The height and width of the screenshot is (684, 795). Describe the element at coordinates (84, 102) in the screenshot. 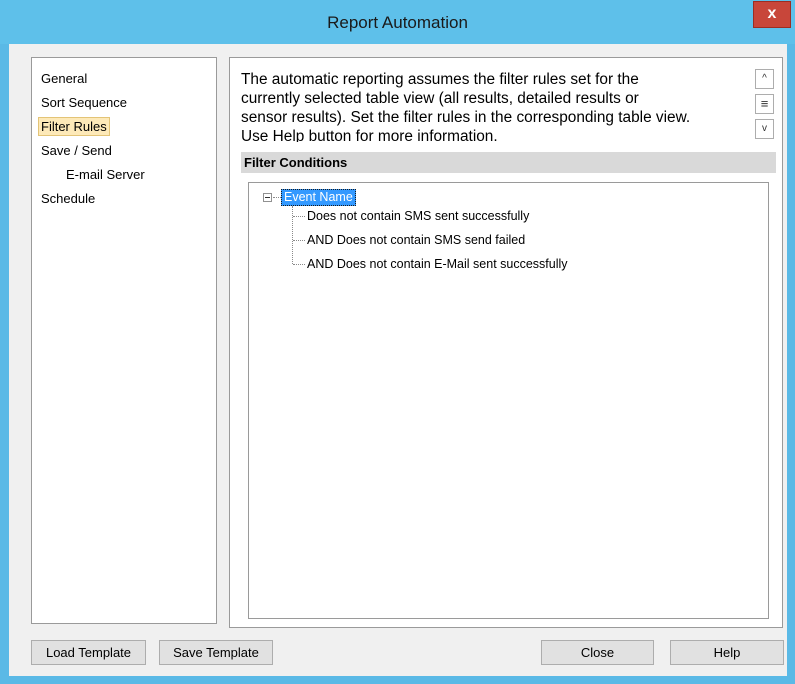

I see `nav-item-sort-sequence: Sort Sequence` at that location.